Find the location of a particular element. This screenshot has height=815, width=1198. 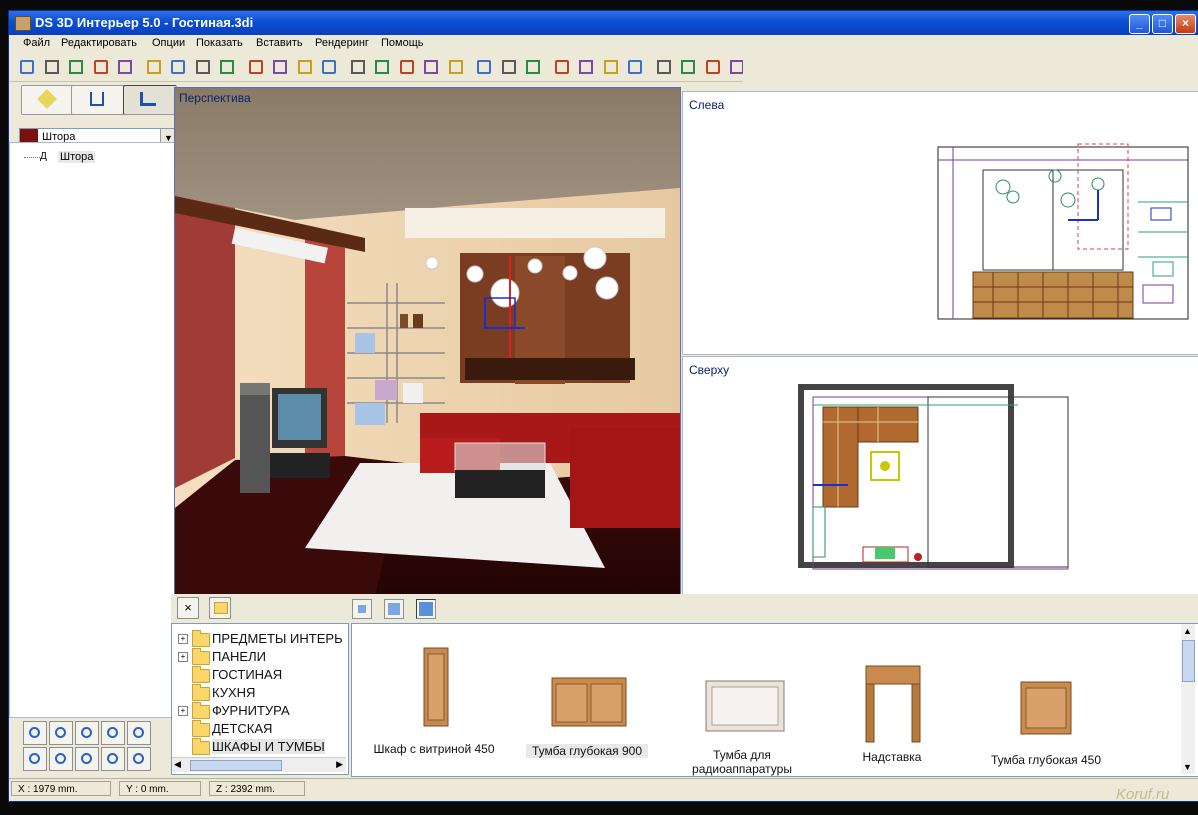

item-label: Тумба глубокая 450 is located at coordinates (1046, 760).